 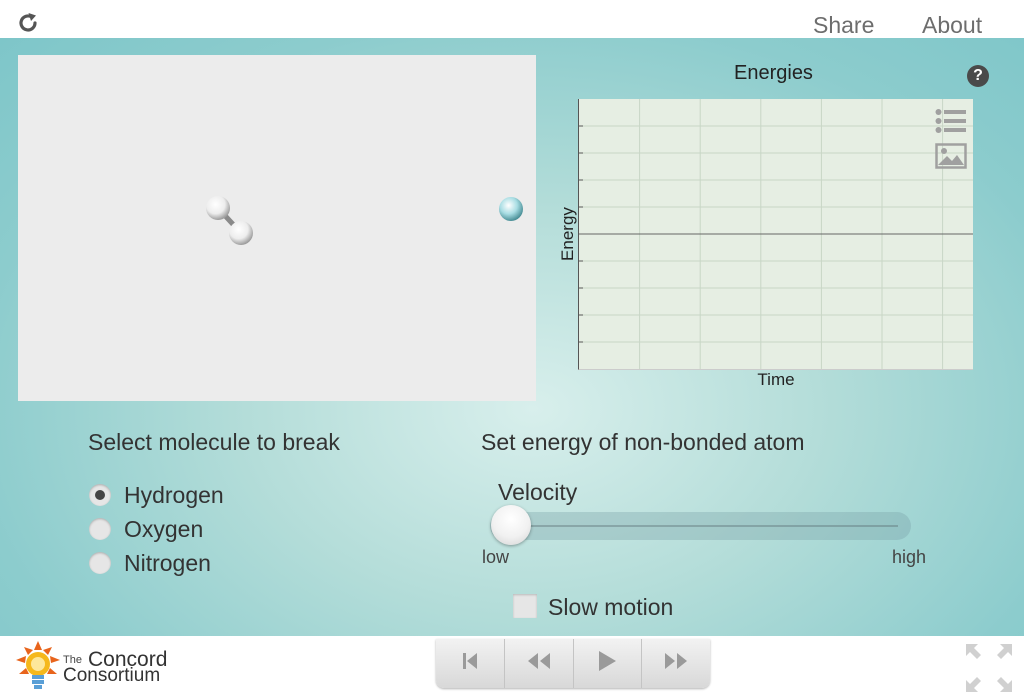 I want to click on velocity-slider-handle, so click(x=511, y=525).